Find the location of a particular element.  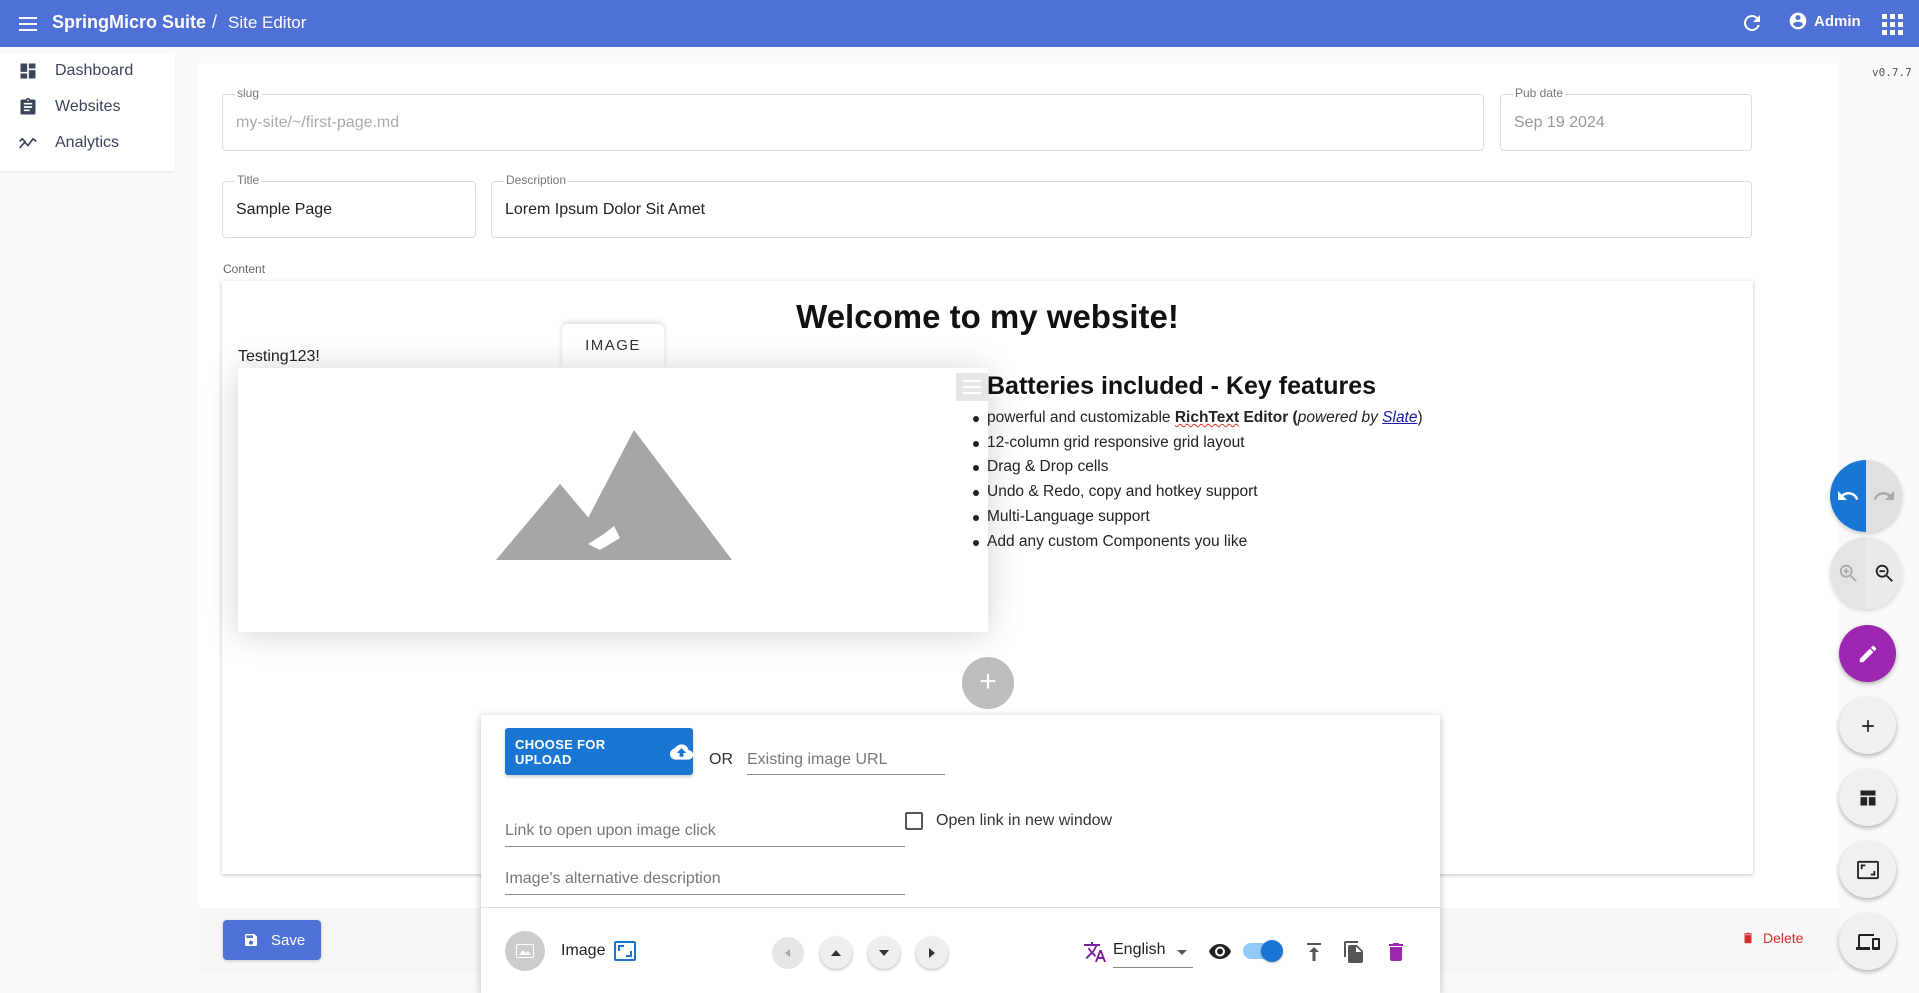

fullscreen-icon is located at coordinates (625, 951).